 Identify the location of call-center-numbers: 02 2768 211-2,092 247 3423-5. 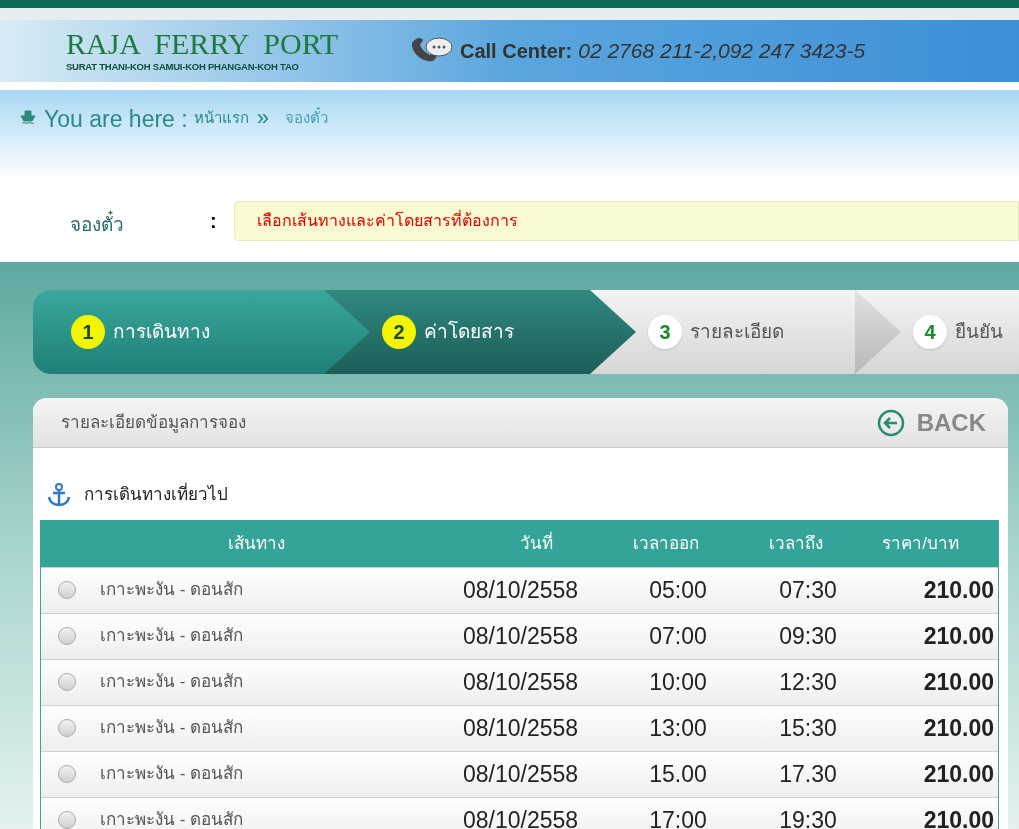
(722, 51).